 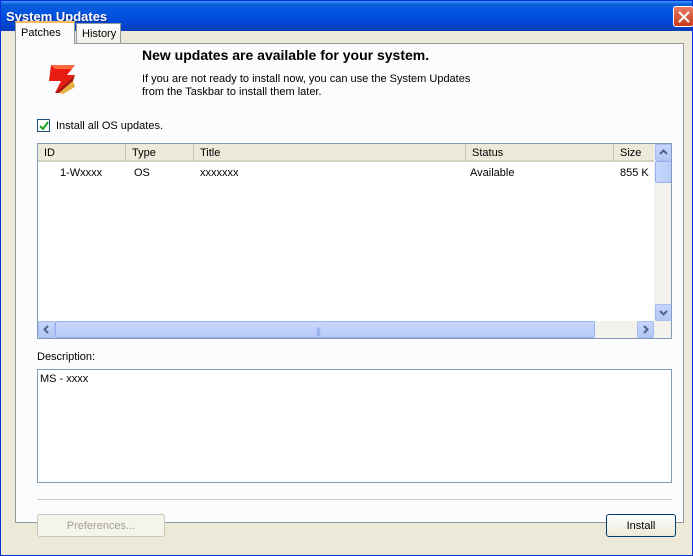 I want to click on header-desc-line-2: from the Taskbar to install them later., so click(x=232, y=92).